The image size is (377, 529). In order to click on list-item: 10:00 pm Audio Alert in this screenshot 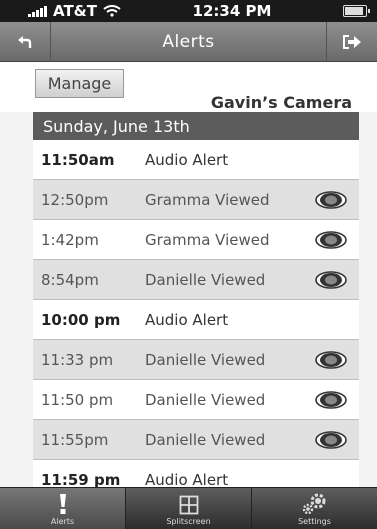, I will do `click(196, 320)`.